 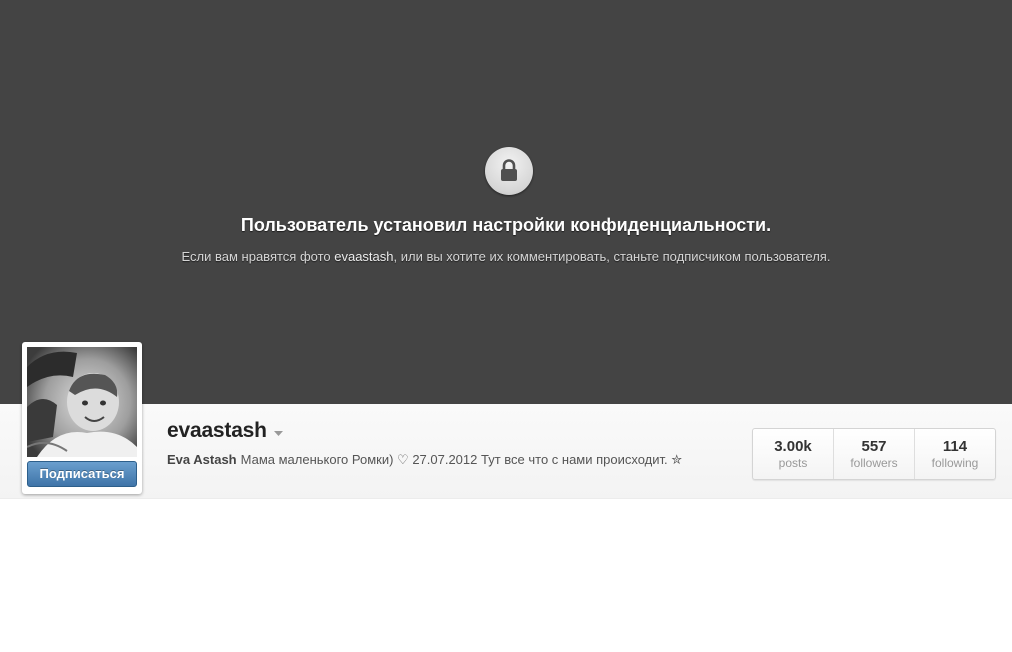 I want to click on chevron-down-icon, so click(x=278, y=433).